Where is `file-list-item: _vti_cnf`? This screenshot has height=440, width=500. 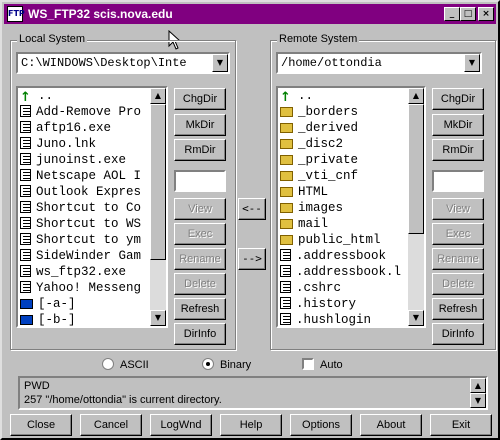 file-list-item: _vti_cnf is located at coordinates (343, 176).